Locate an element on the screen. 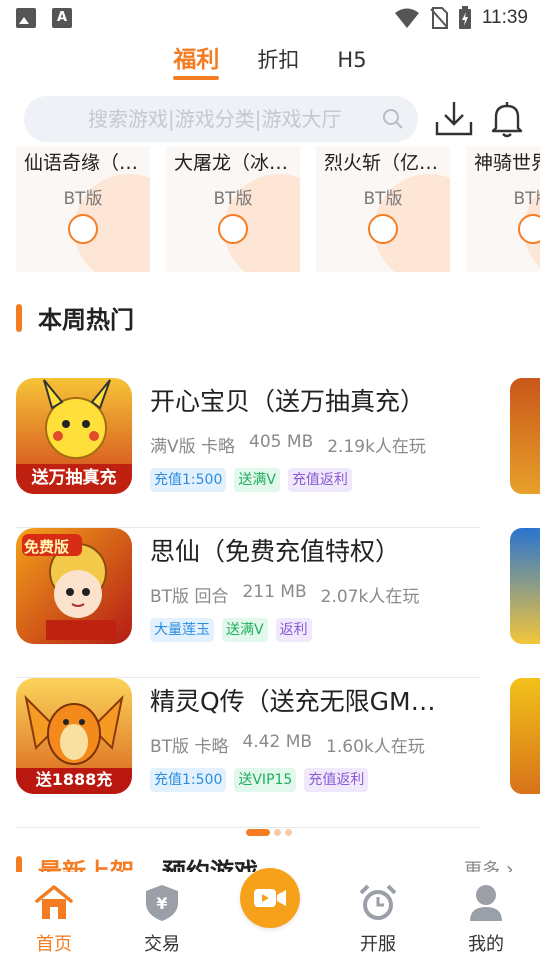 The width and height of the screenshot is (540, 960). home-icon is located at coordinates (54, 902).